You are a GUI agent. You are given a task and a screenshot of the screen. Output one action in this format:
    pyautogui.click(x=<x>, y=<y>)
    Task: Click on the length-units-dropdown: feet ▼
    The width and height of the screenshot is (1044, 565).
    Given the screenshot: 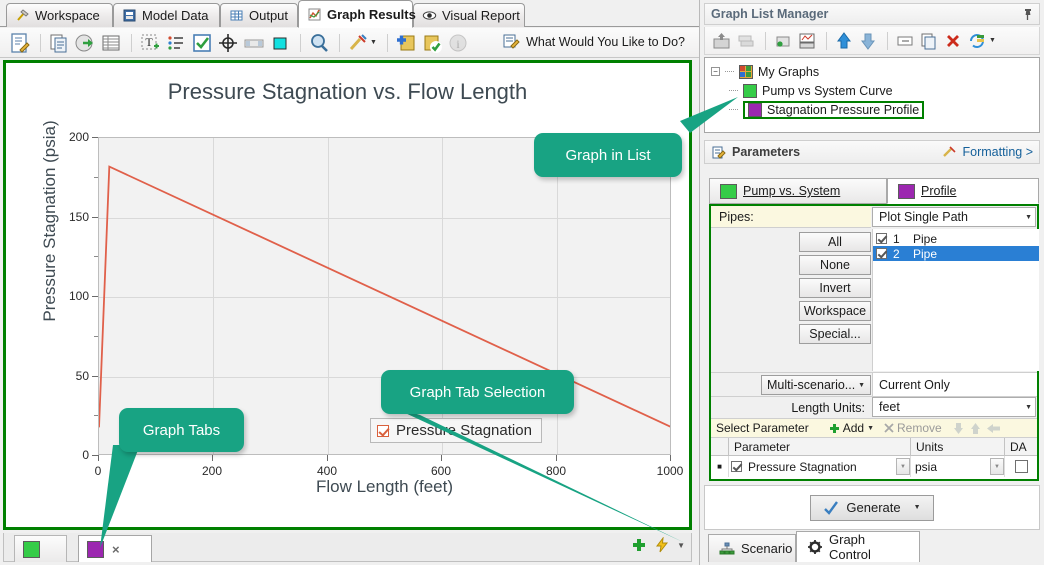 What is the action you would take?
    pyautogui.click(x=954, y=407)
    